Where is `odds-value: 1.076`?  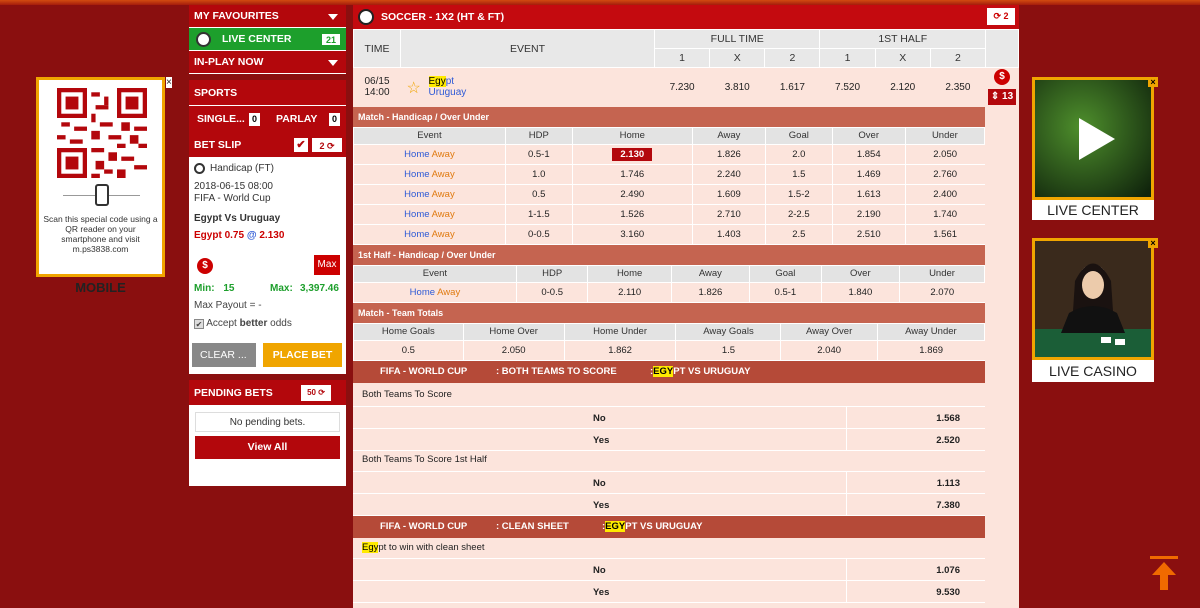
odds-value: 1.076 is located at coordinates (948, 570).